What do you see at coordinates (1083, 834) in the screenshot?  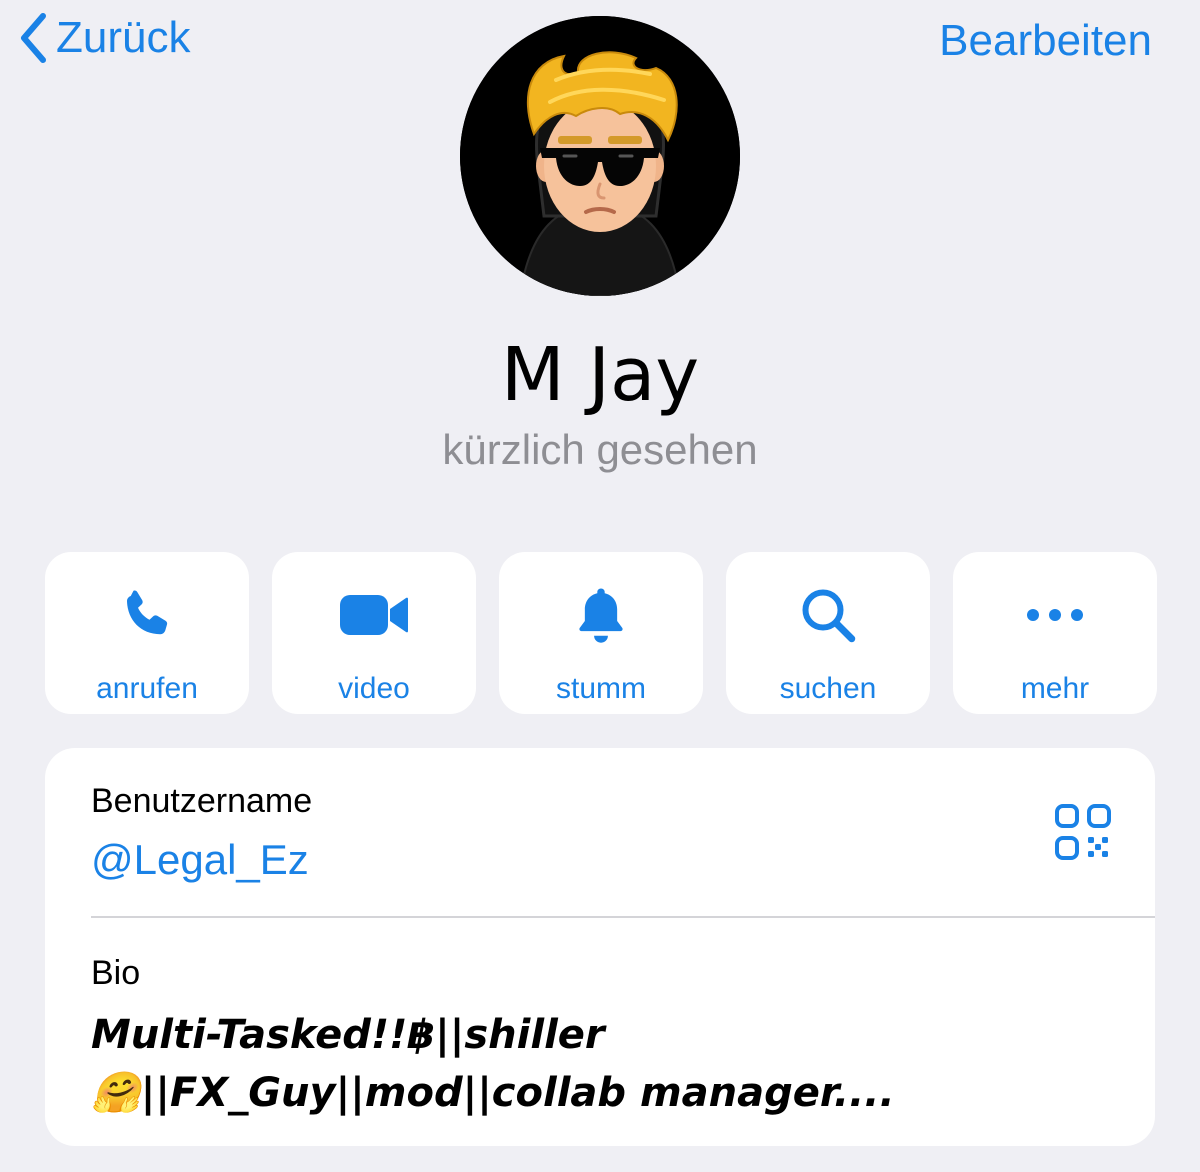 I see `qr-code-icon` at bounding box center [1083, 834].